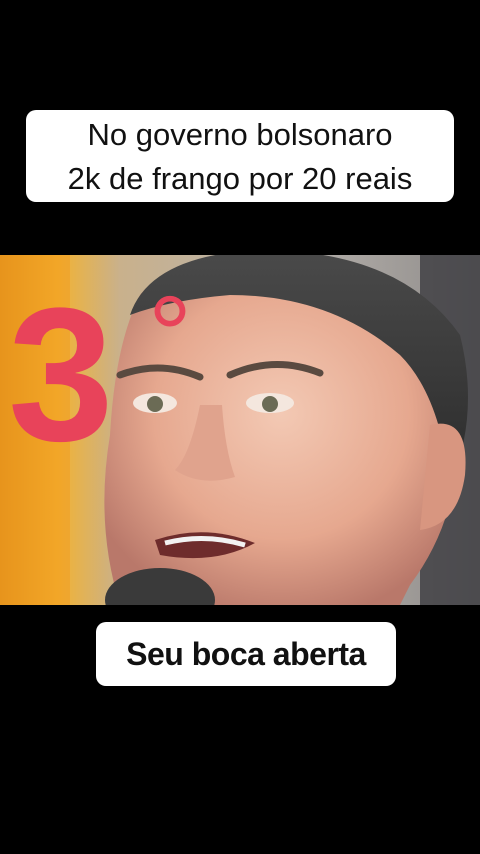 The height and width of the screenshot is (854, 480). What do you see at coordinates (240, 134) in the screenshot?
I see `top-caption-line-1: No governo bolsonaro` at bounding box center [240, 134].